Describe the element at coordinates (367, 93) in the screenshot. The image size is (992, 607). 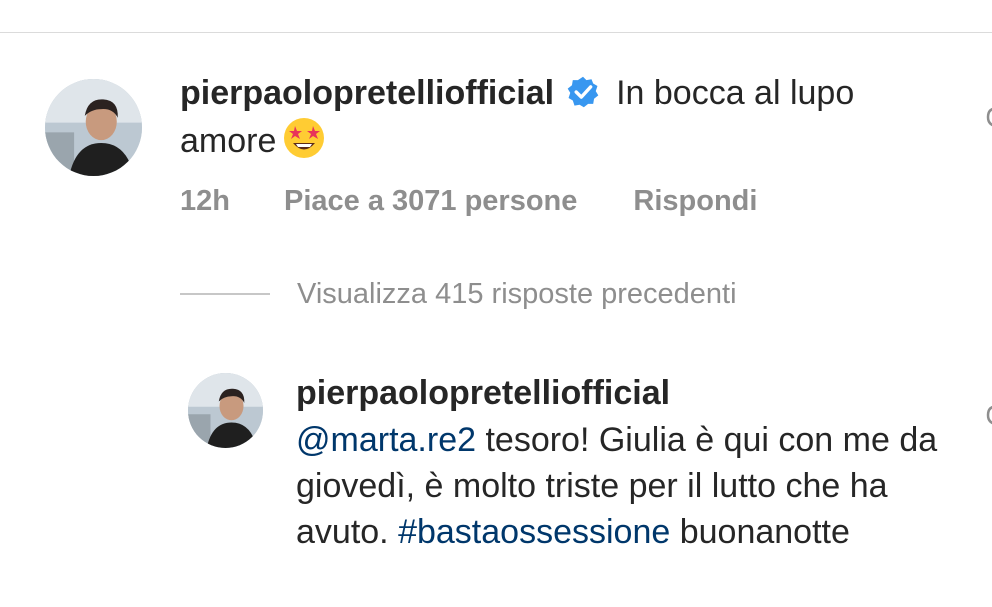
I see `comment-username: pierpaolopretelliofficial` at that location.